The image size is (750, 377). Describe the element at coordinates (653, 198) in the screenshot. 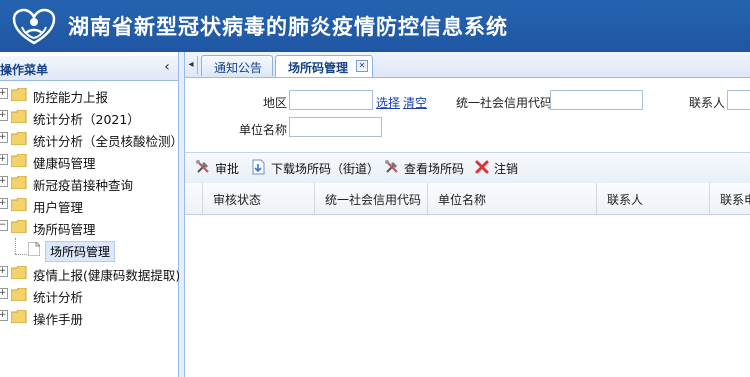

I see `column-header-contact: 联系人` at that location.